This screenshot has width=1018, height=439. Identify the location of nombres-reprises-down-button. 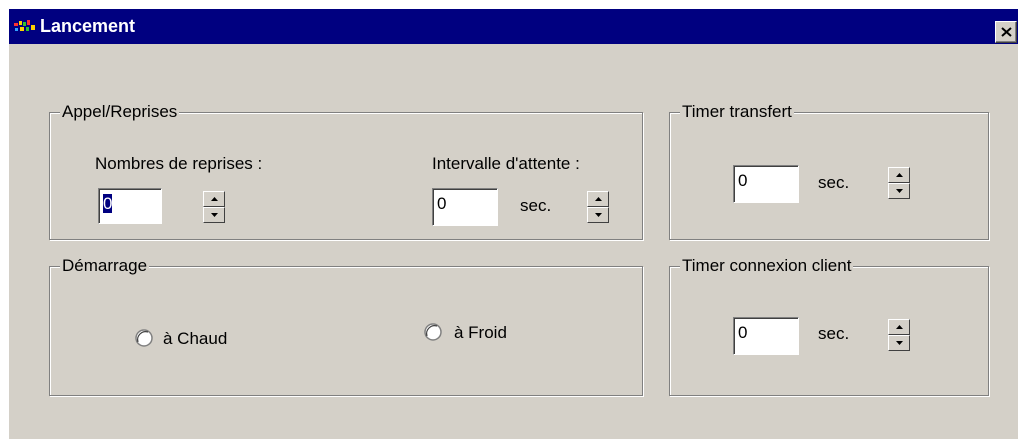
(214, 215).